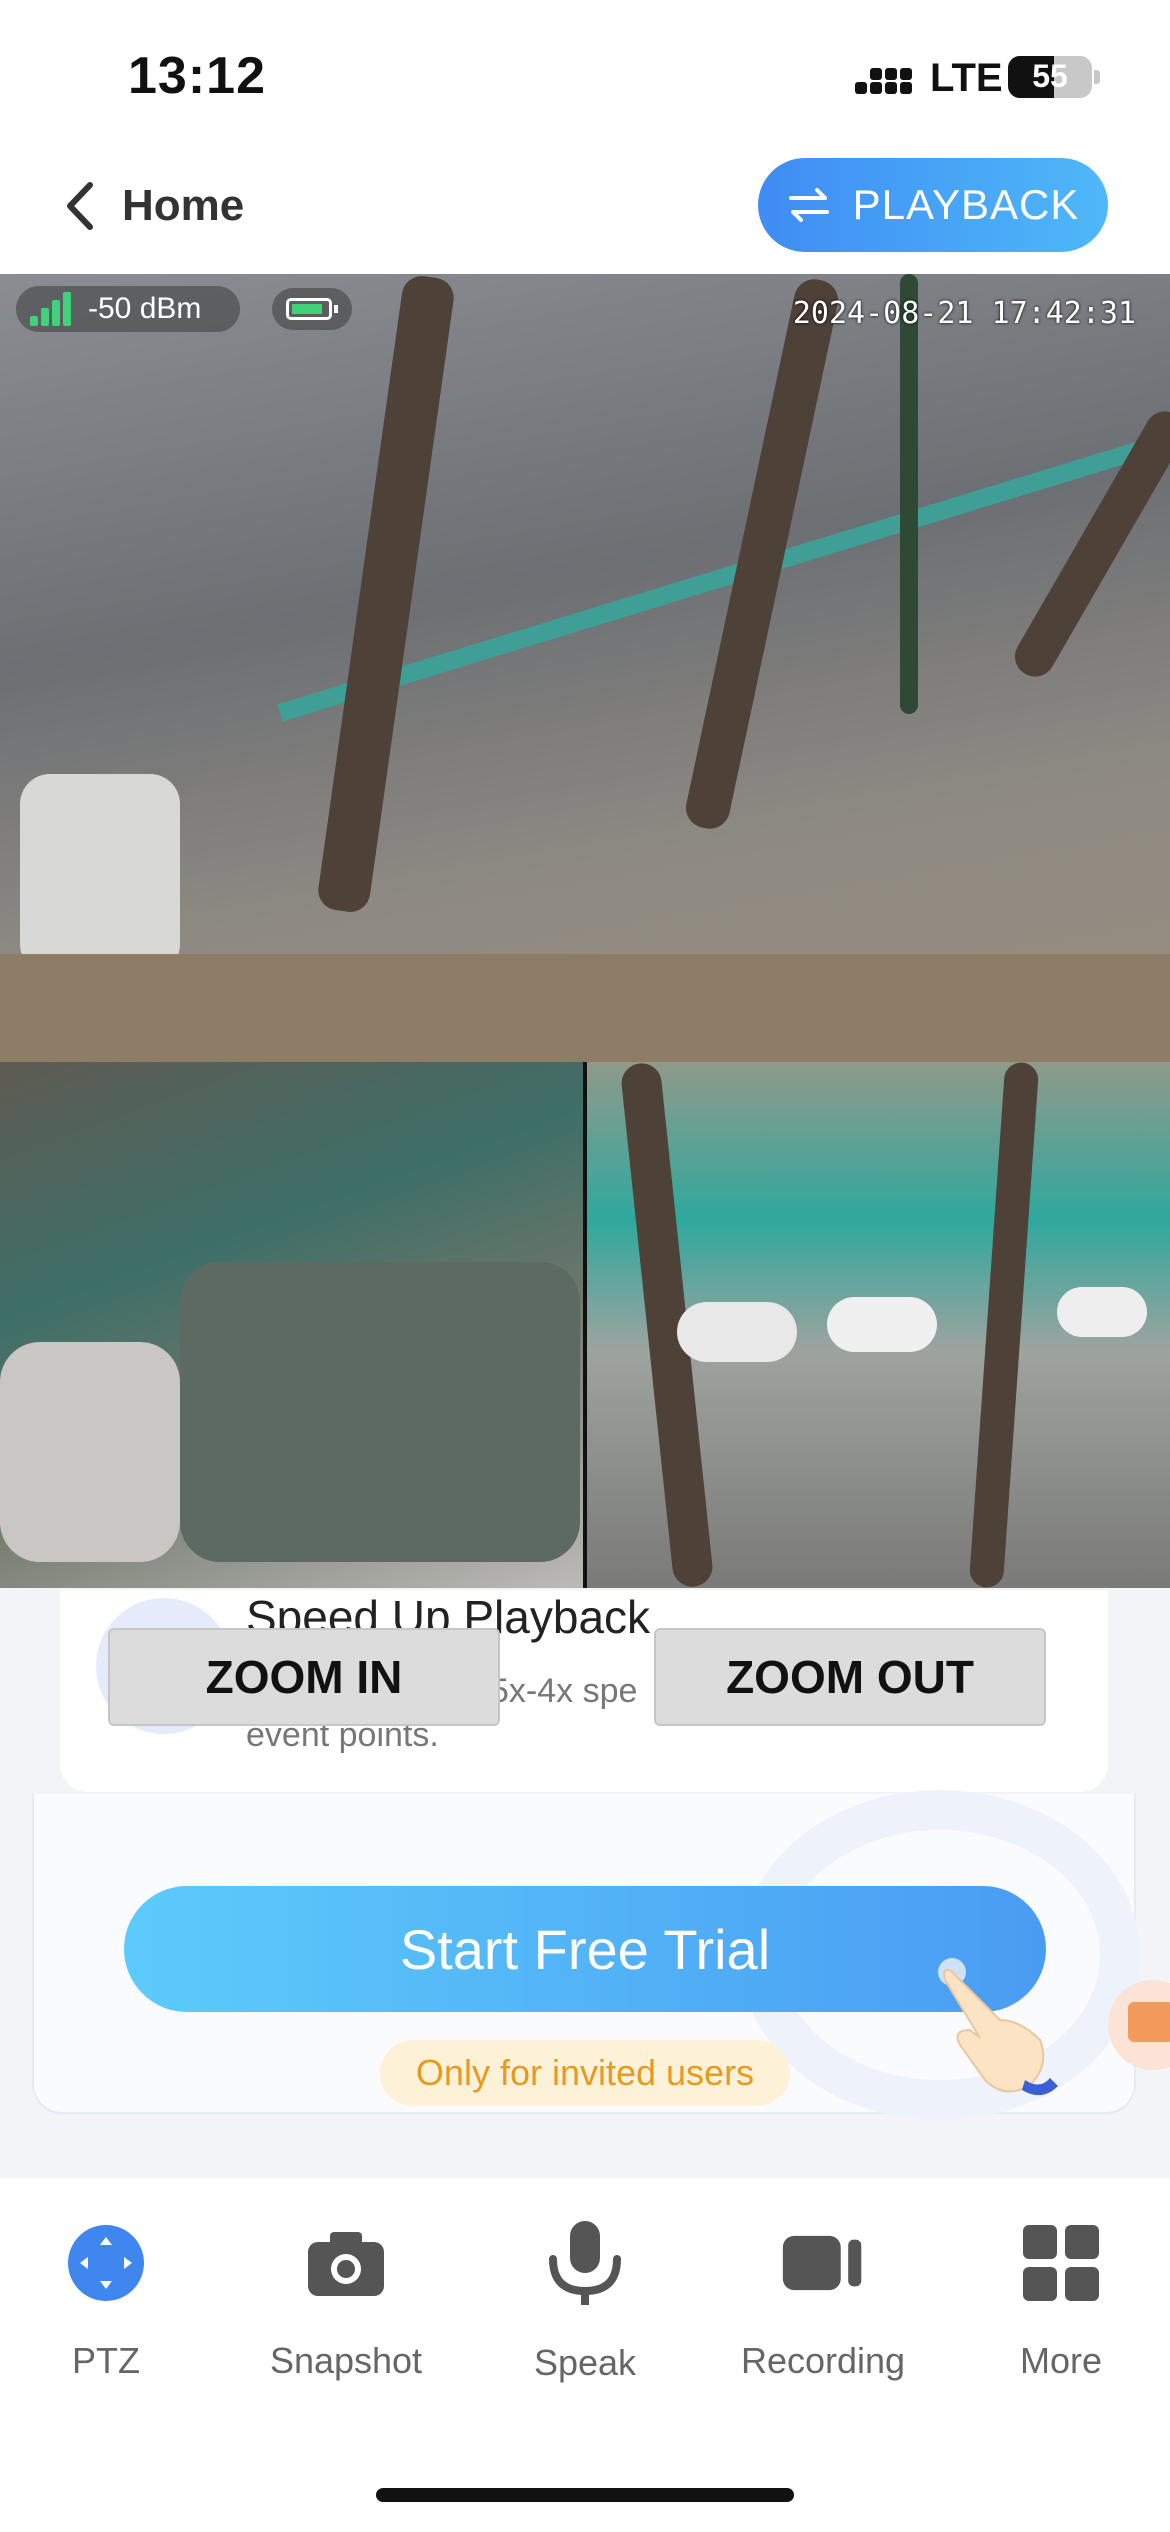 The height and width of the screenshot is (2532, 1170). What do you see at coordinates (823, 2360) in the screenshot?
I see `recording-label: Recording` at bounding box center [823, 2360].